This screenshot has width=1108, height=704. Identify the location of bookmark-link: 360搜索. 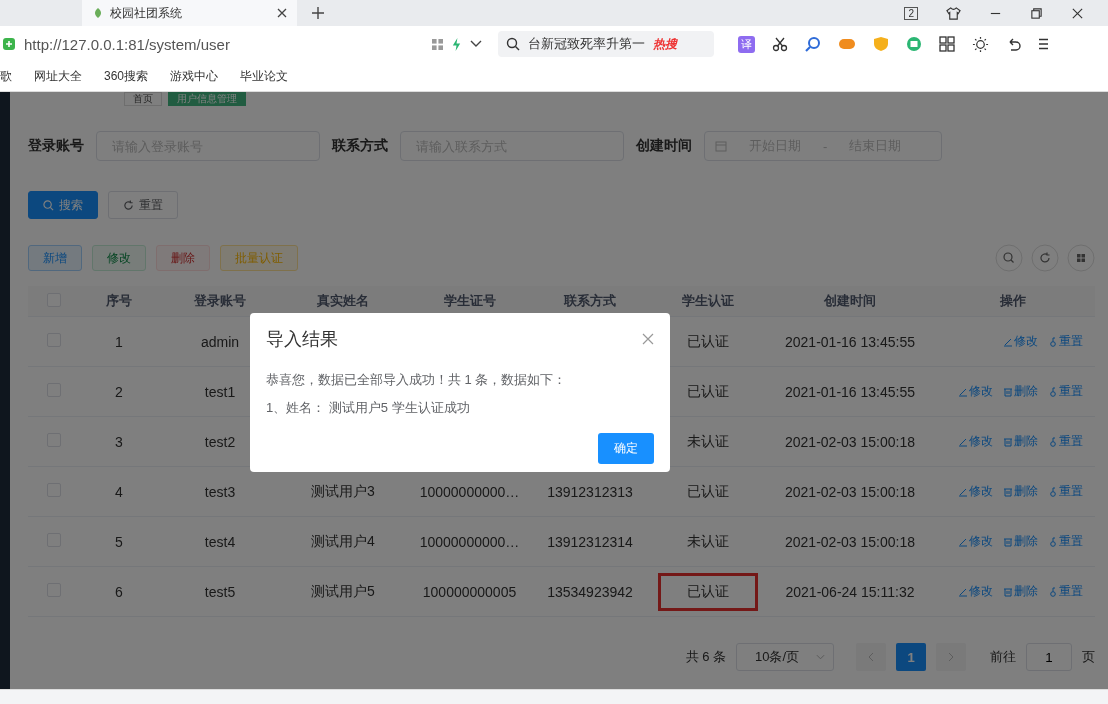
(126, 76).